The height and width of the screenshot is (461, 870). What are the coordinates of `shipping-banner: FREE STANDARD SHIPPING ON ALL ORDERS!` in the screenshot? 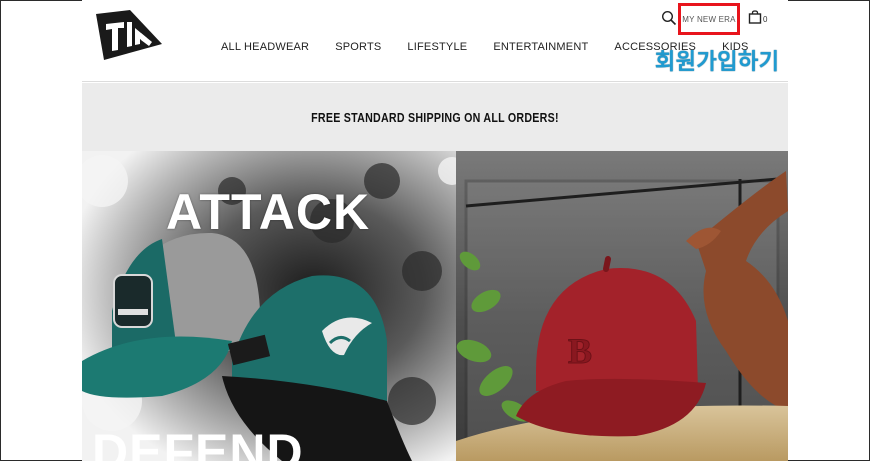 It's located at (435, 117).